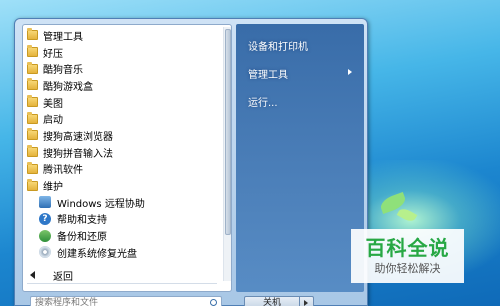 The height and width of the screenshot is (306, 500). I want to click on program-folder-kugou-games: 酷狗游戏盒, so click(122, 85).